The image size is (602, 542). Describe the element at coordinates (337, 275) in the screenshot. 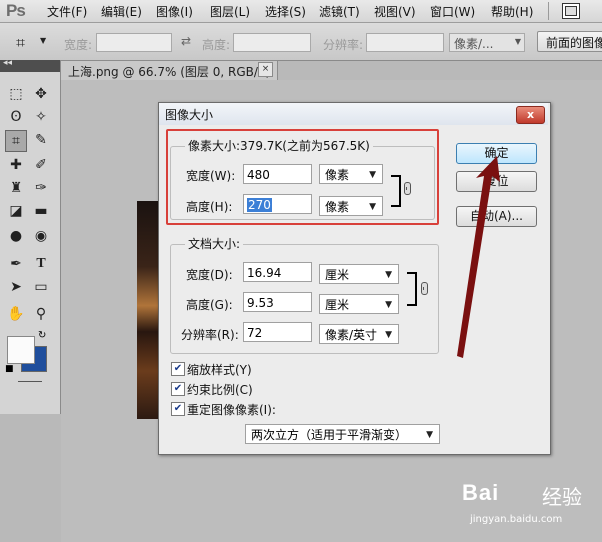

I see `doc-width-unit: 厘米` at that location.